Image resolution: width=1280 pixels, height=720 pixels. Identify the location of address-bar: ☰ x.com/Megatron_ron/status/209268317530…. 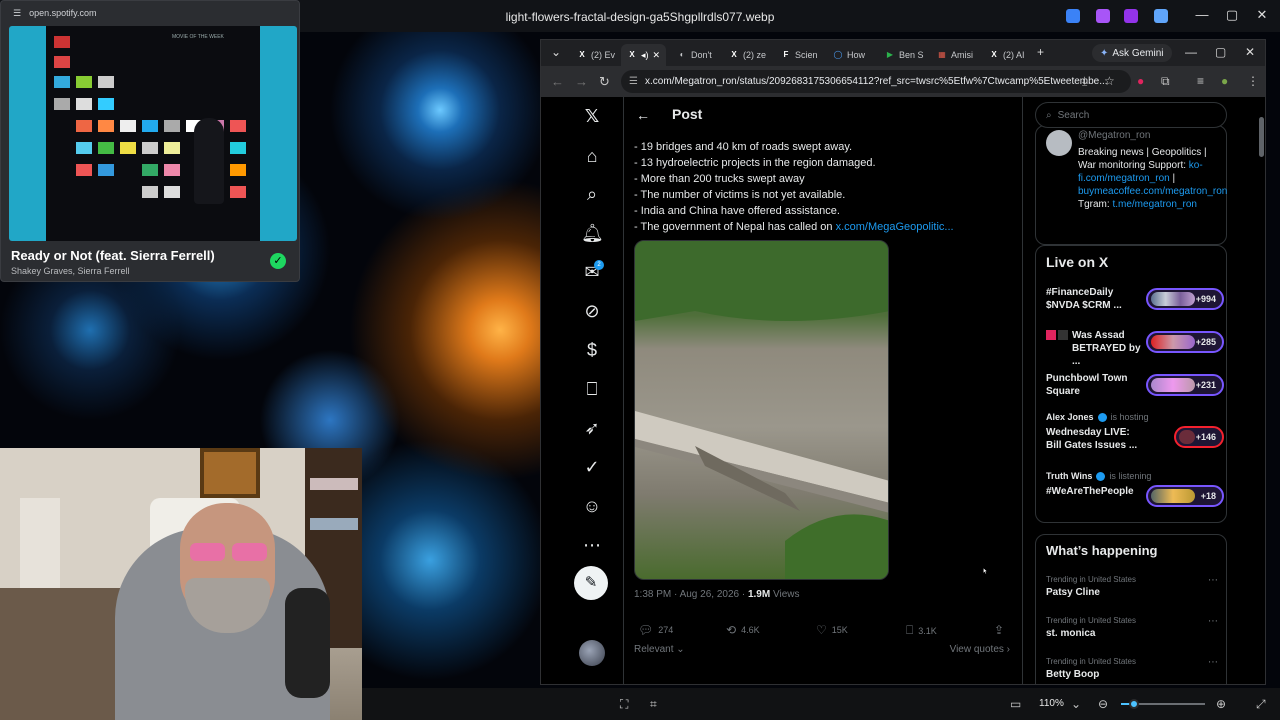
(876, 81).